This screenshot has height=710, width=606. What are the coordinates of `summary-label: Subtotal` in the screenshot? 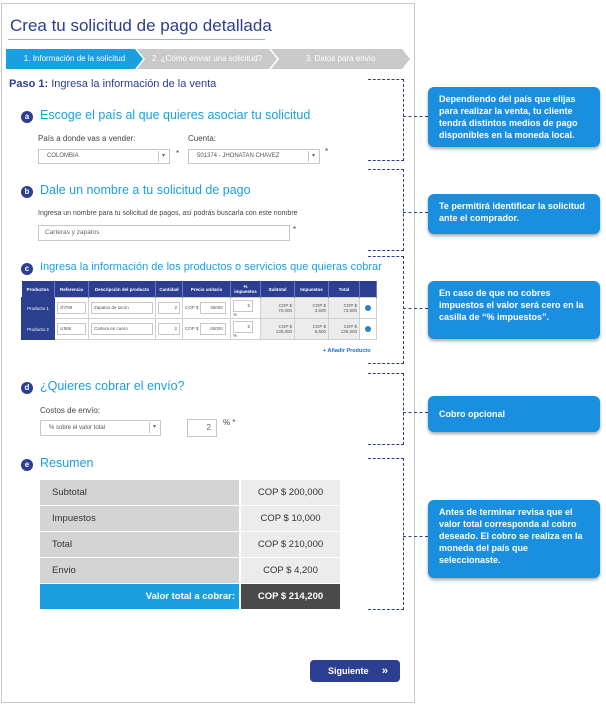 It's located at (140, 493).